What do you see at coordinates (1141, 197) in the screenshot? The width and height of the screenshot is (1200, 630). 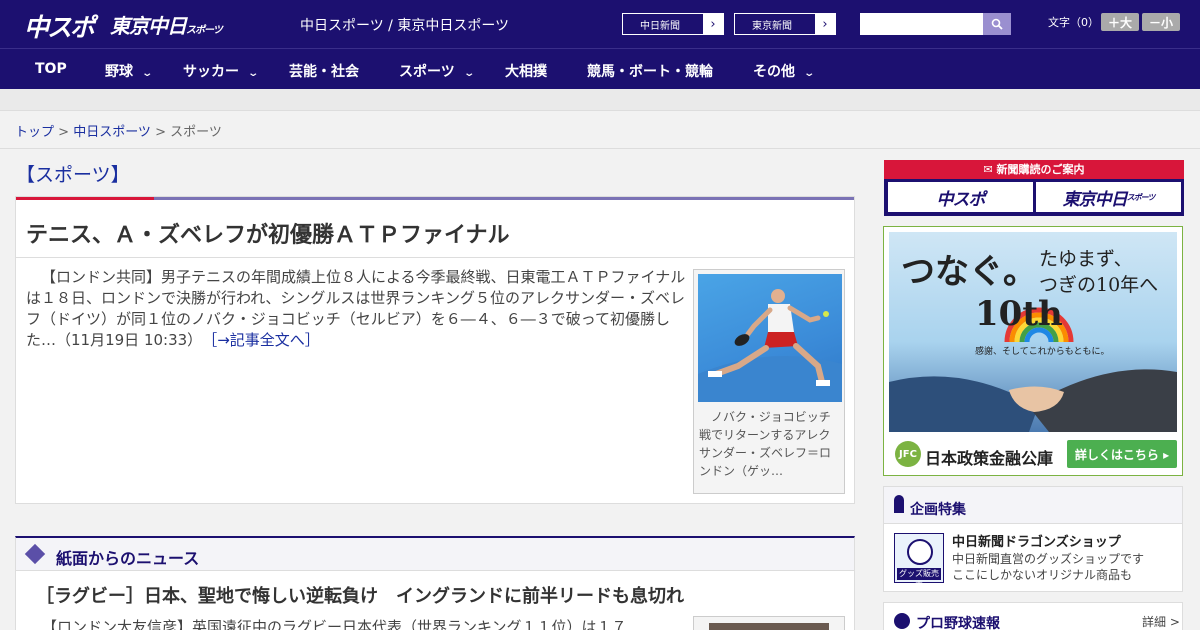 I see `subscribe-tokyo-small: スポーツ` at bounding box center [1141, 197].